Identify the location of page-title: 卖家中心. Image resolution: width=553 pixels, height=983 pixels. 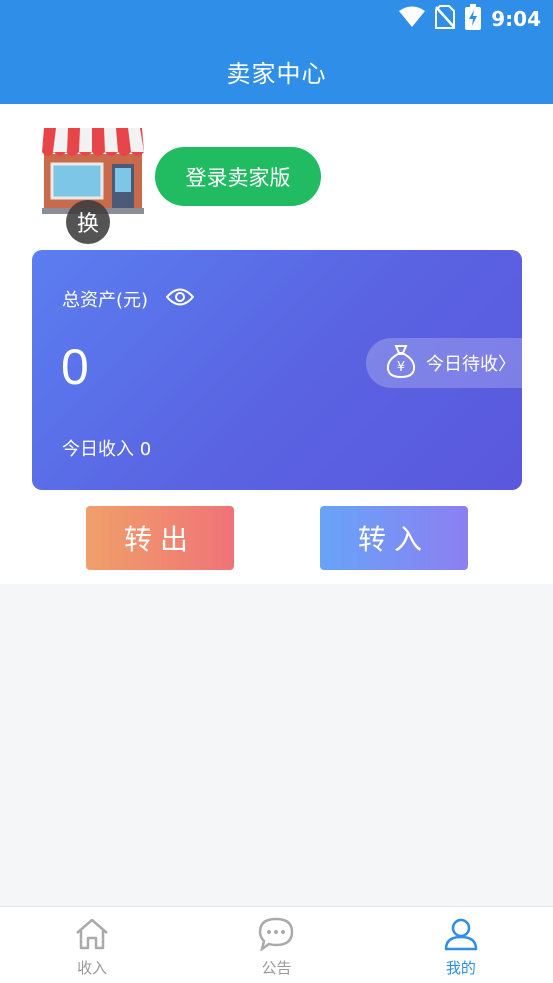
(276, 73).